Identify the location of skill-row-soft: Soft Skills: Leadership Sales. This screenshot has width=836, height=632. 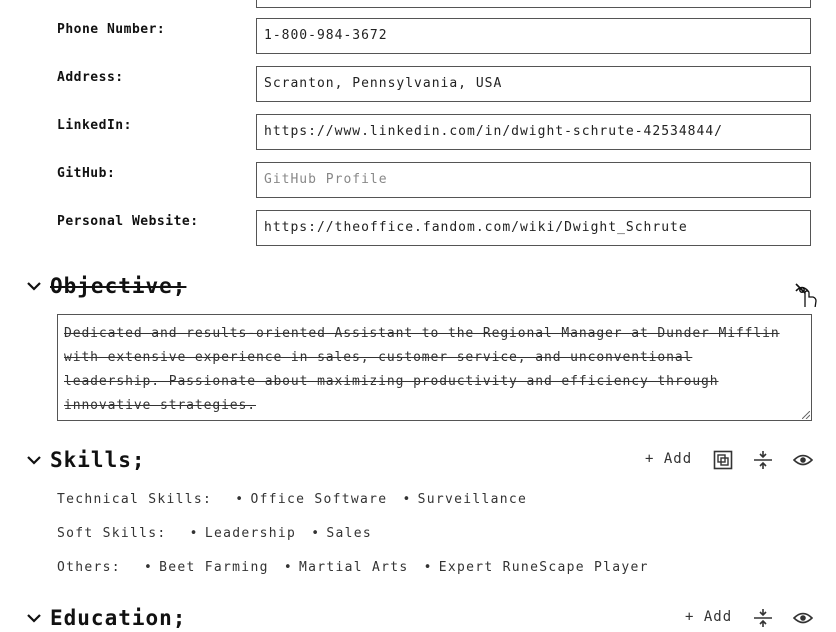
(214, 533).